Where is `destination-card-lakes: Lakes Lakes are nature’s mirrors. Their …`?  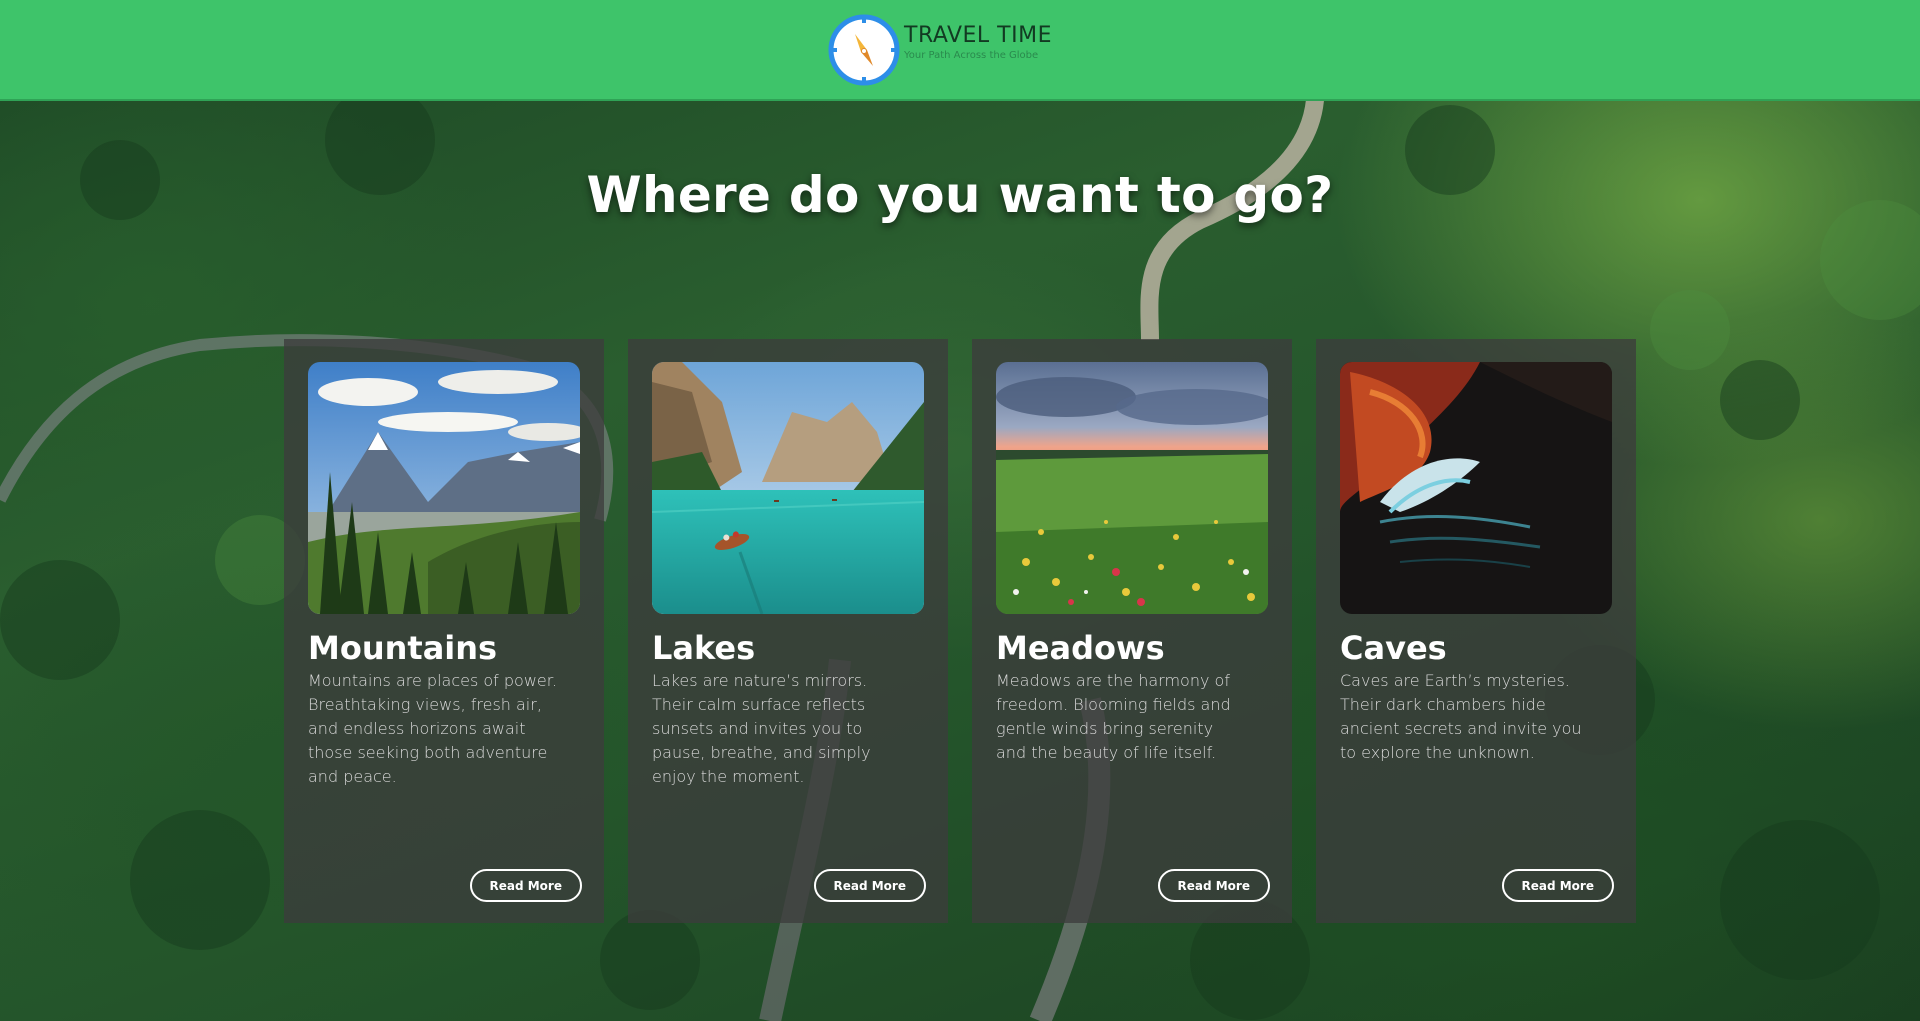
destination-card-lakes: Lakes Lakes are nature’s mirrors. Their … is located at coordinates (788, 631).